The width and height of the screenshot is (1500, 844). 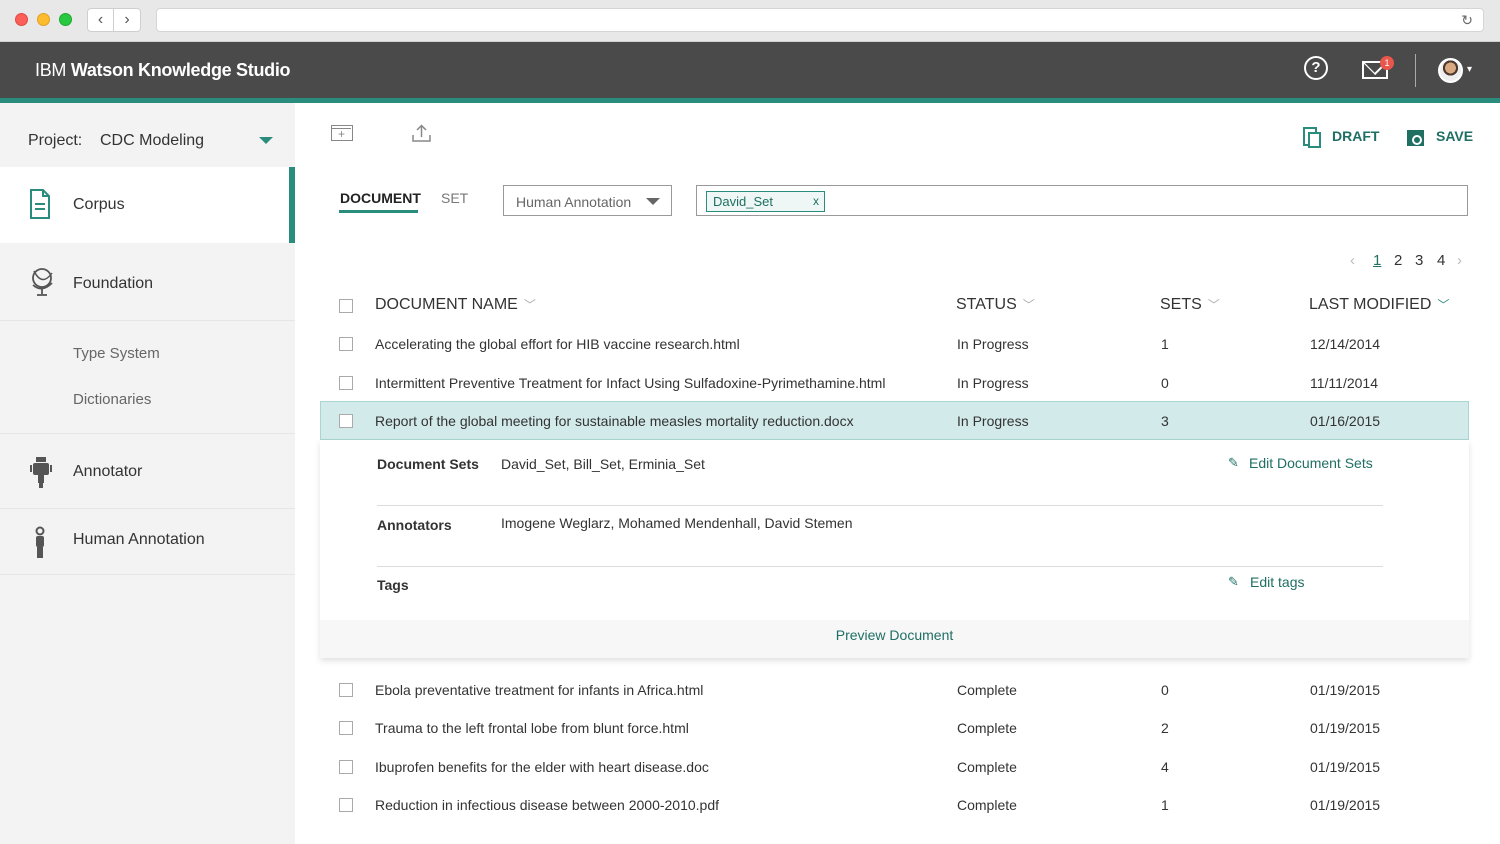 What do you see at coordinates (1165, 767) in the screenshot?
I see `cell-sets: 4` at bounding box center [1165, 767].